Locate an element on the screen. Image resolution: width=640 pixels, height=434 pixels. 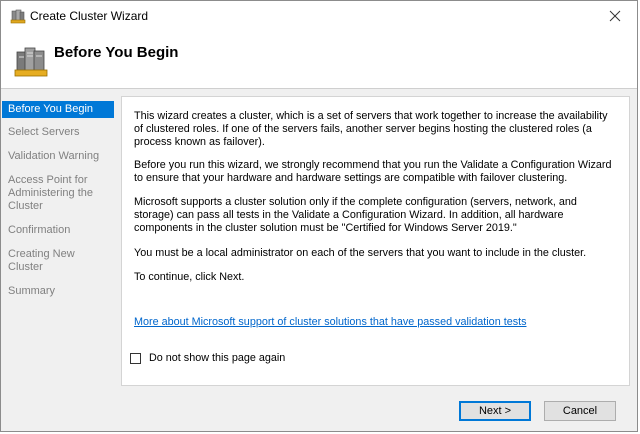
cluster-servers-icon is located at coordinates (31, 61).